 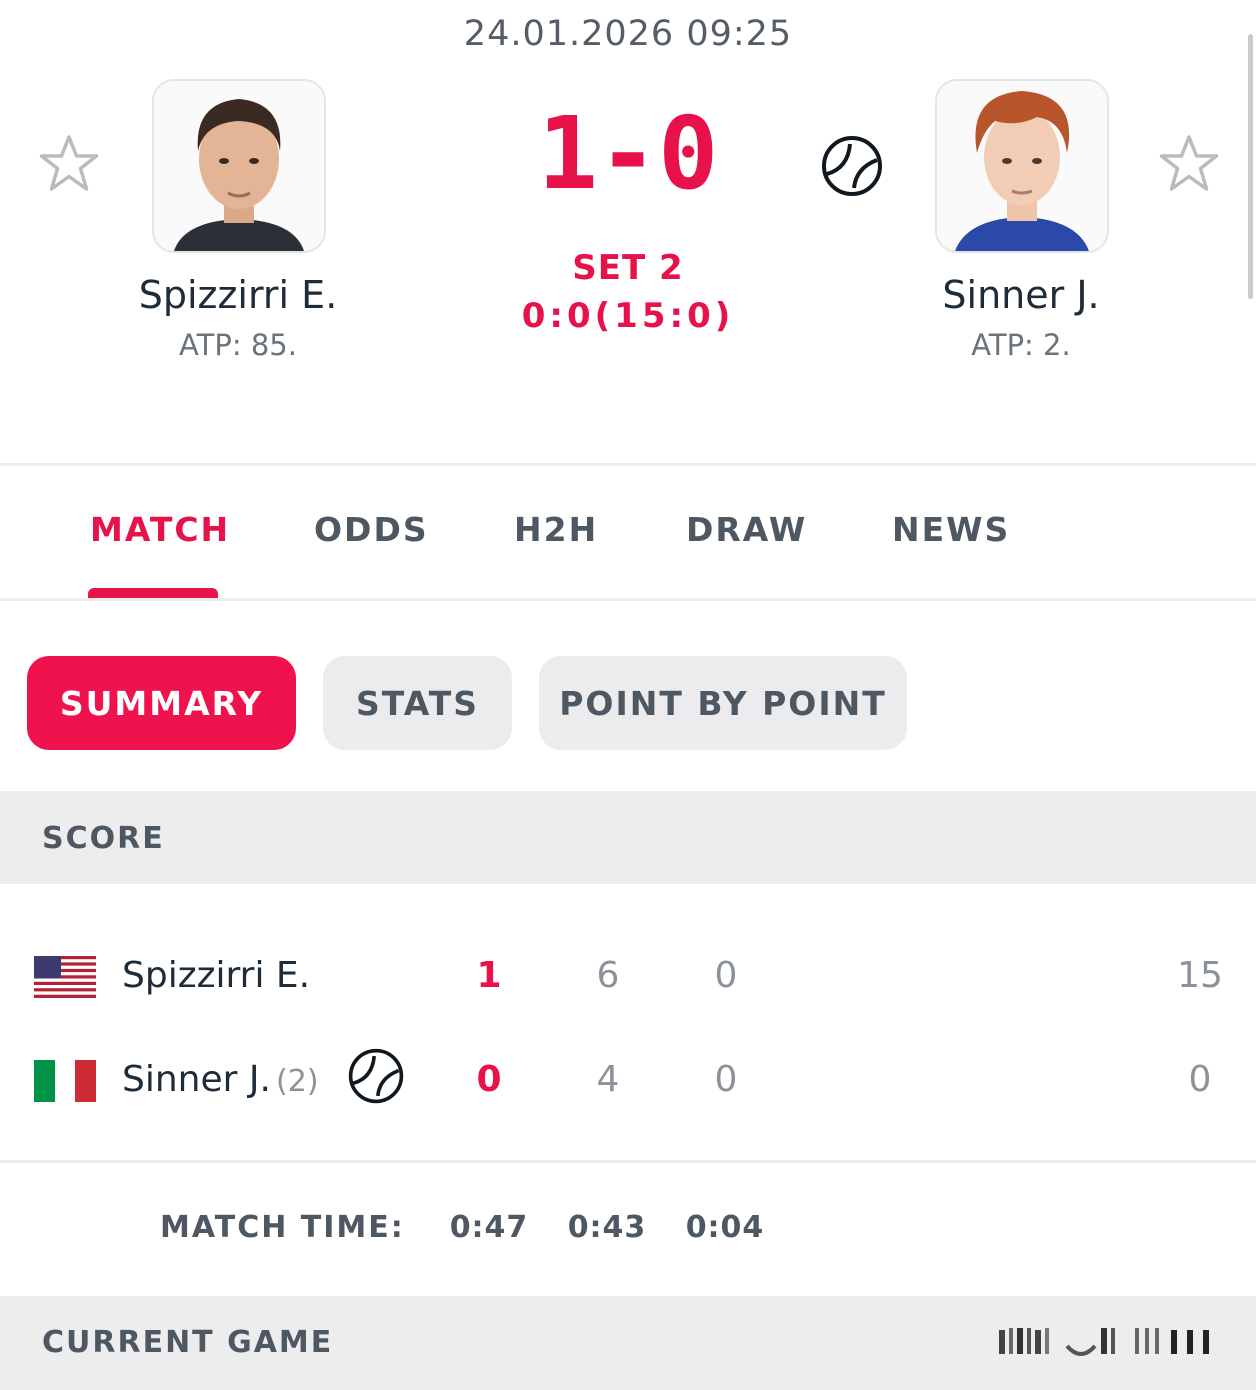 I want to click on score-row-name-away-group: Sinner J. (2), so click(x=220, y=1079).